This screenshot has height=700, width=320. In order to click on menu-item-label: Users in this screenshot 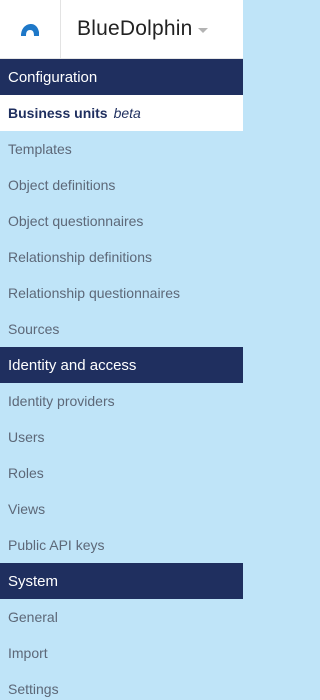, I will do `click(26, 437)`.